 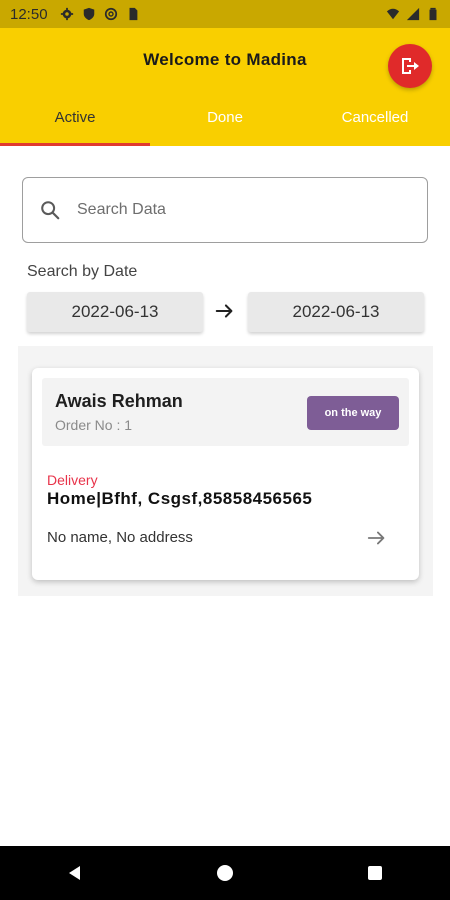 I want to click on status-time: 12:50, so click(x=29, y=14).